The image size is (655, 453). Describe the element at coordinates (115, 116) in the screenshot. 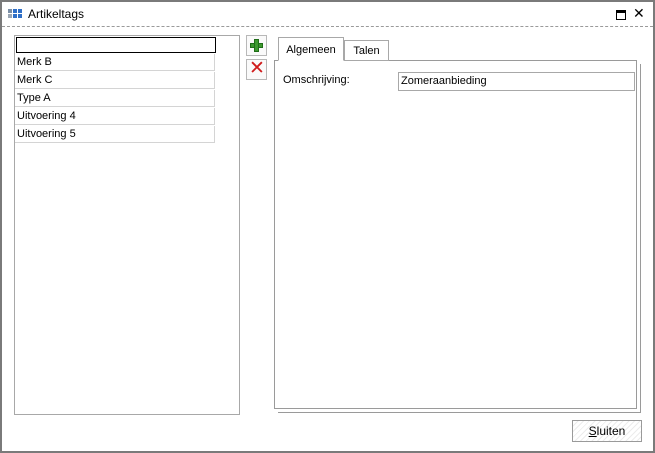

I see `list-item: Uitvoering 4` at that location.